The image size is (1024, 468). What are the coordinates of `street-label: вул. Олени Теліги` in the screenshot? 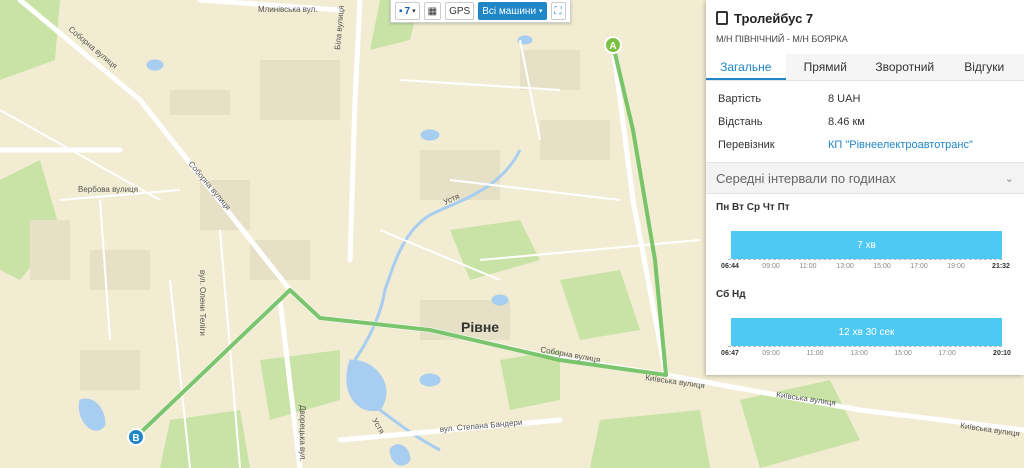 It's located at (202, 303).